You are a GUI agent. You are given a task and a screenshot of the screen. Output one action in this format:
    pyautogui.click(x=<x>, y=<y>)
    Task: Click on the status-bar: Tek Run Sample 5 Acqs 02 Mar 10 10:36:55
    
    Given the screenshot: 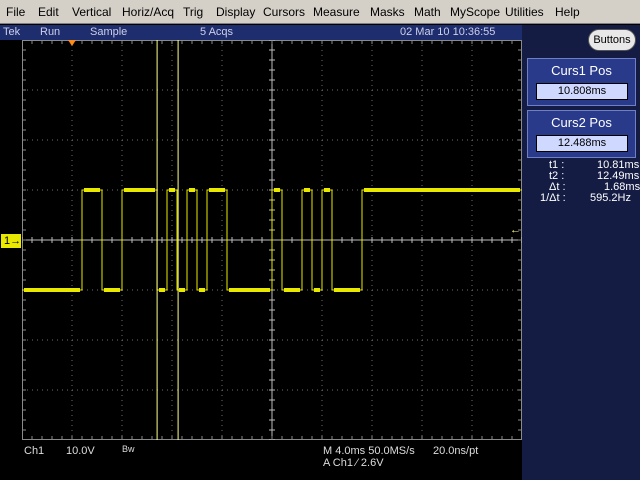 What is the action you would take?
    pyautogui.click(x=261, y=32)
    